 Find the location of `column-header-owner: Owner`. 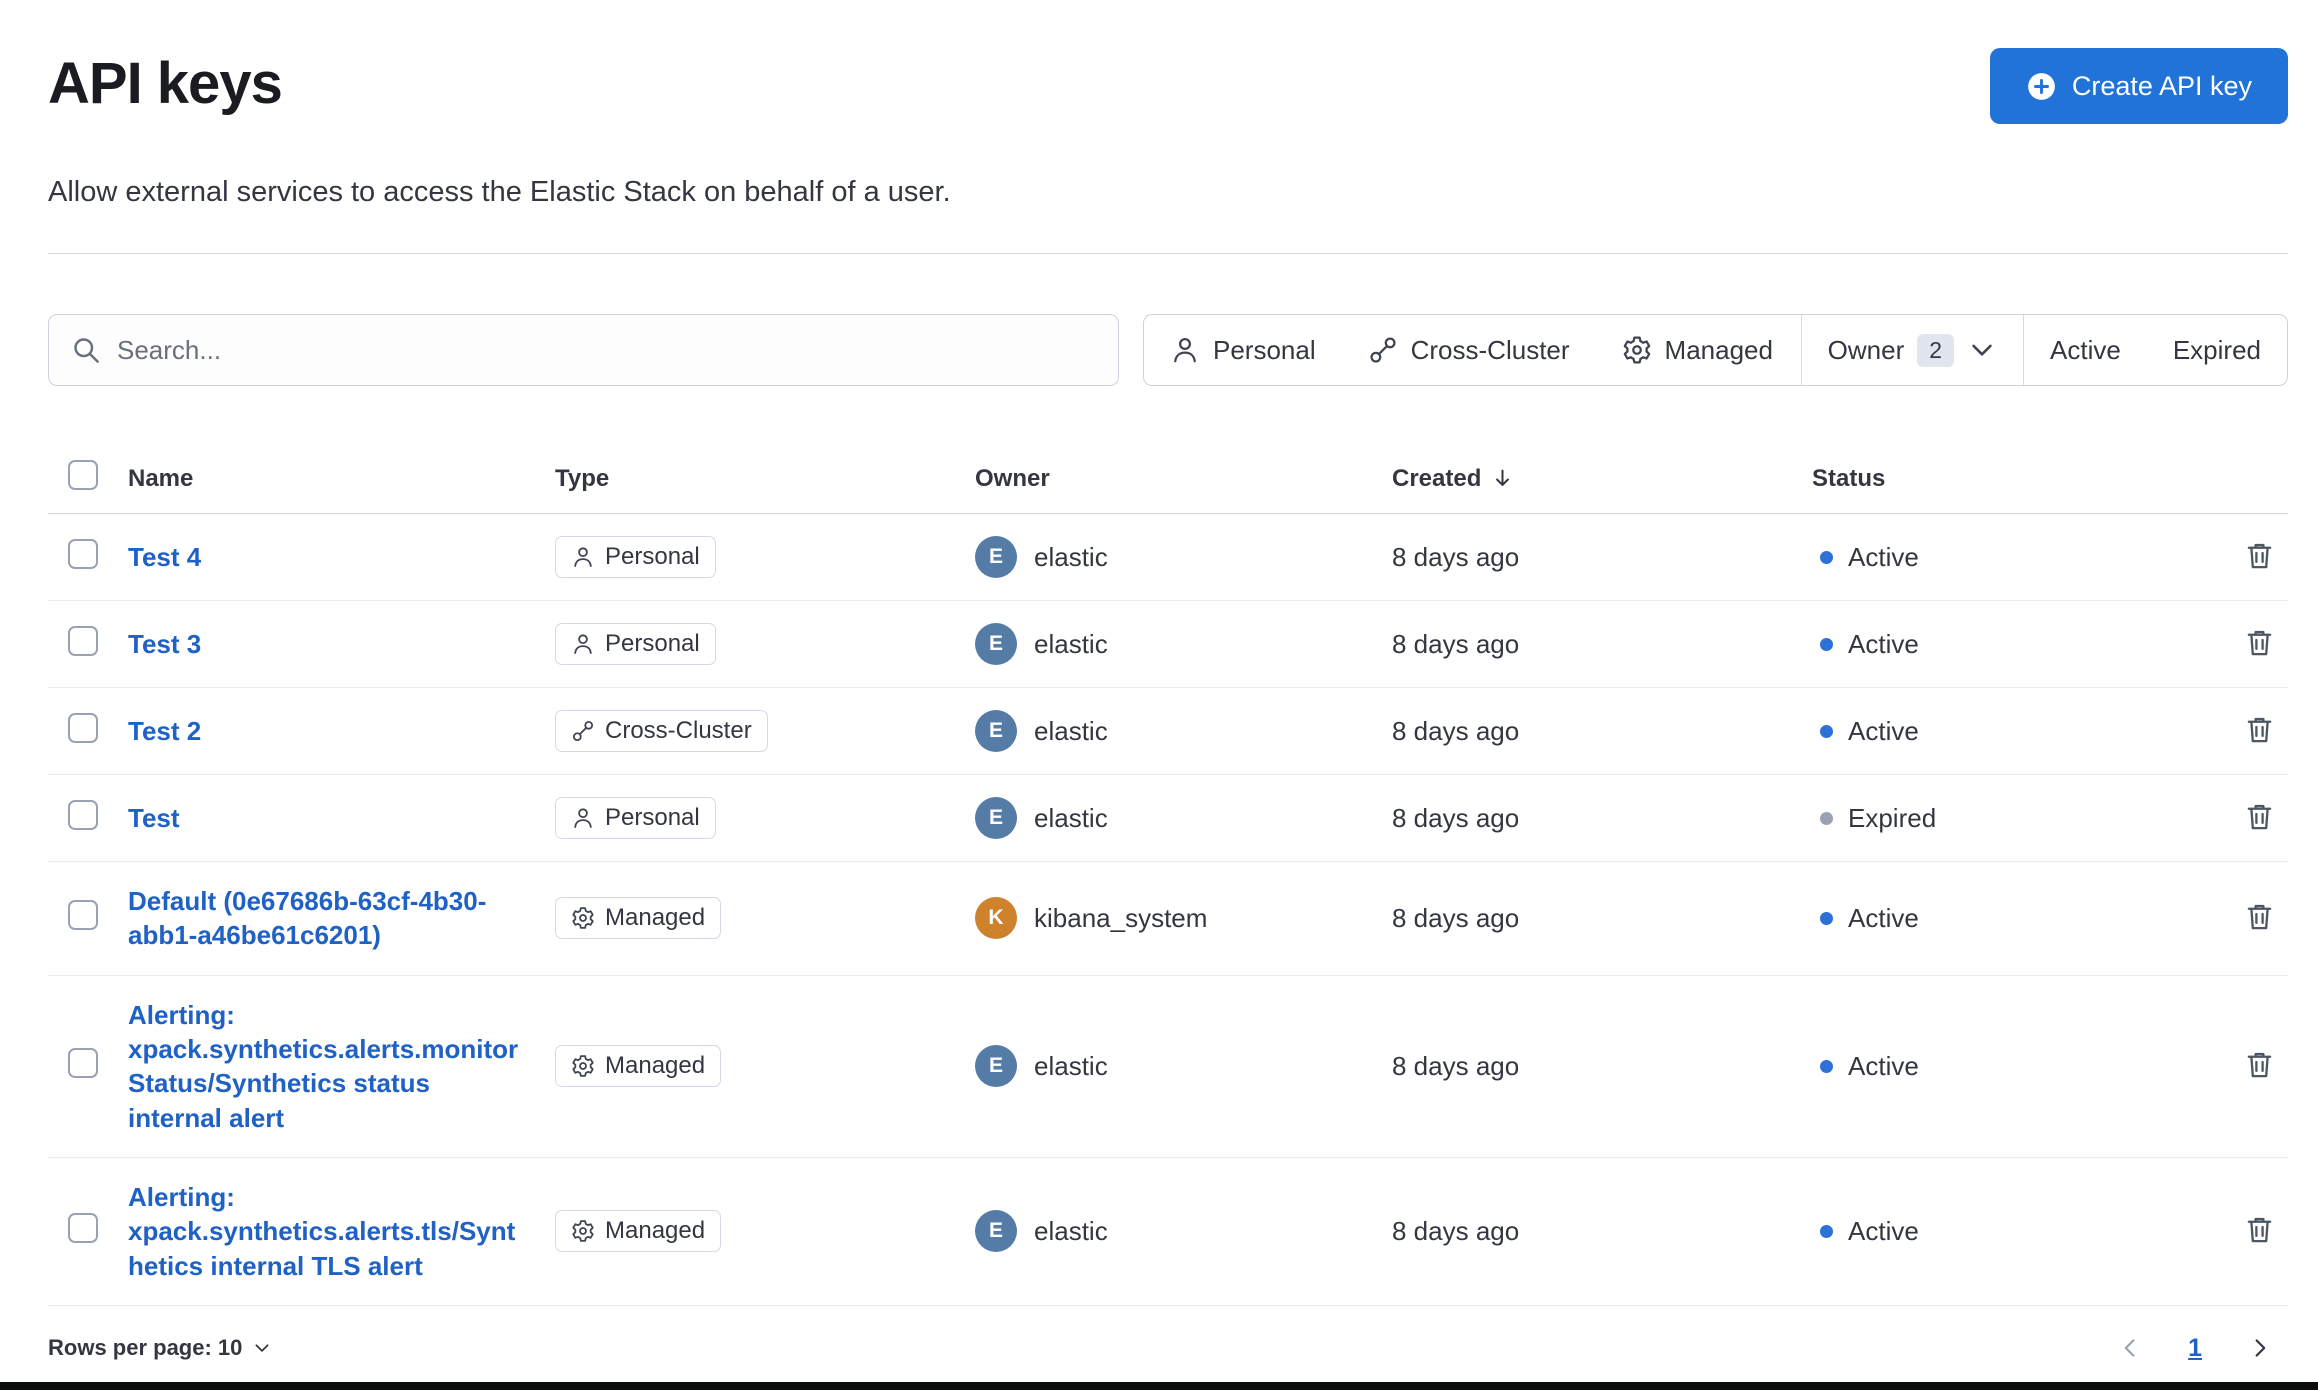

column-header-owner: Owner is located at coordinates (1012, 478).